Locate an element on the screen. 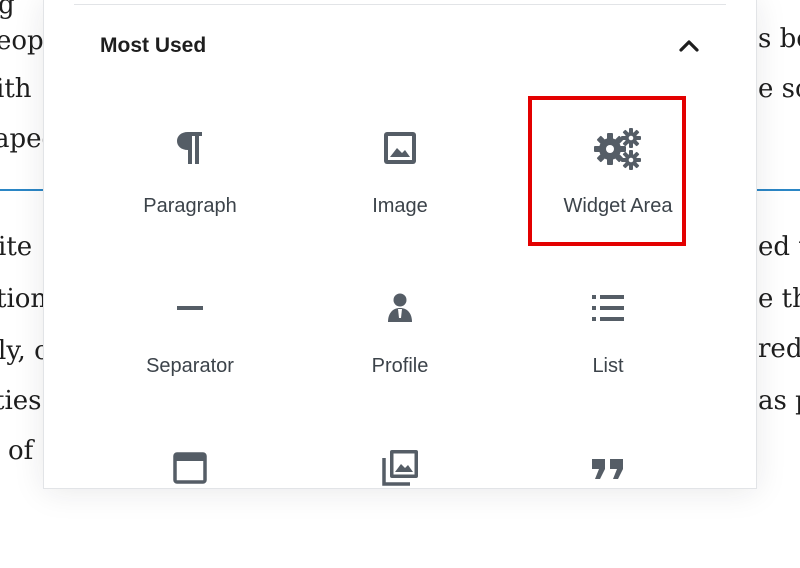 This screenshot has height=568, width=800. block-label: Paragraph is located at coordinates (190, 206).